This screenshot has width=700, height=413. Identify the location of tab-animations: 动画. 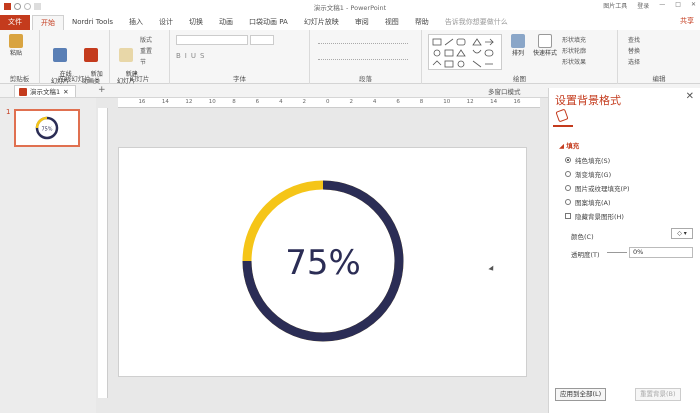
(226, 22).